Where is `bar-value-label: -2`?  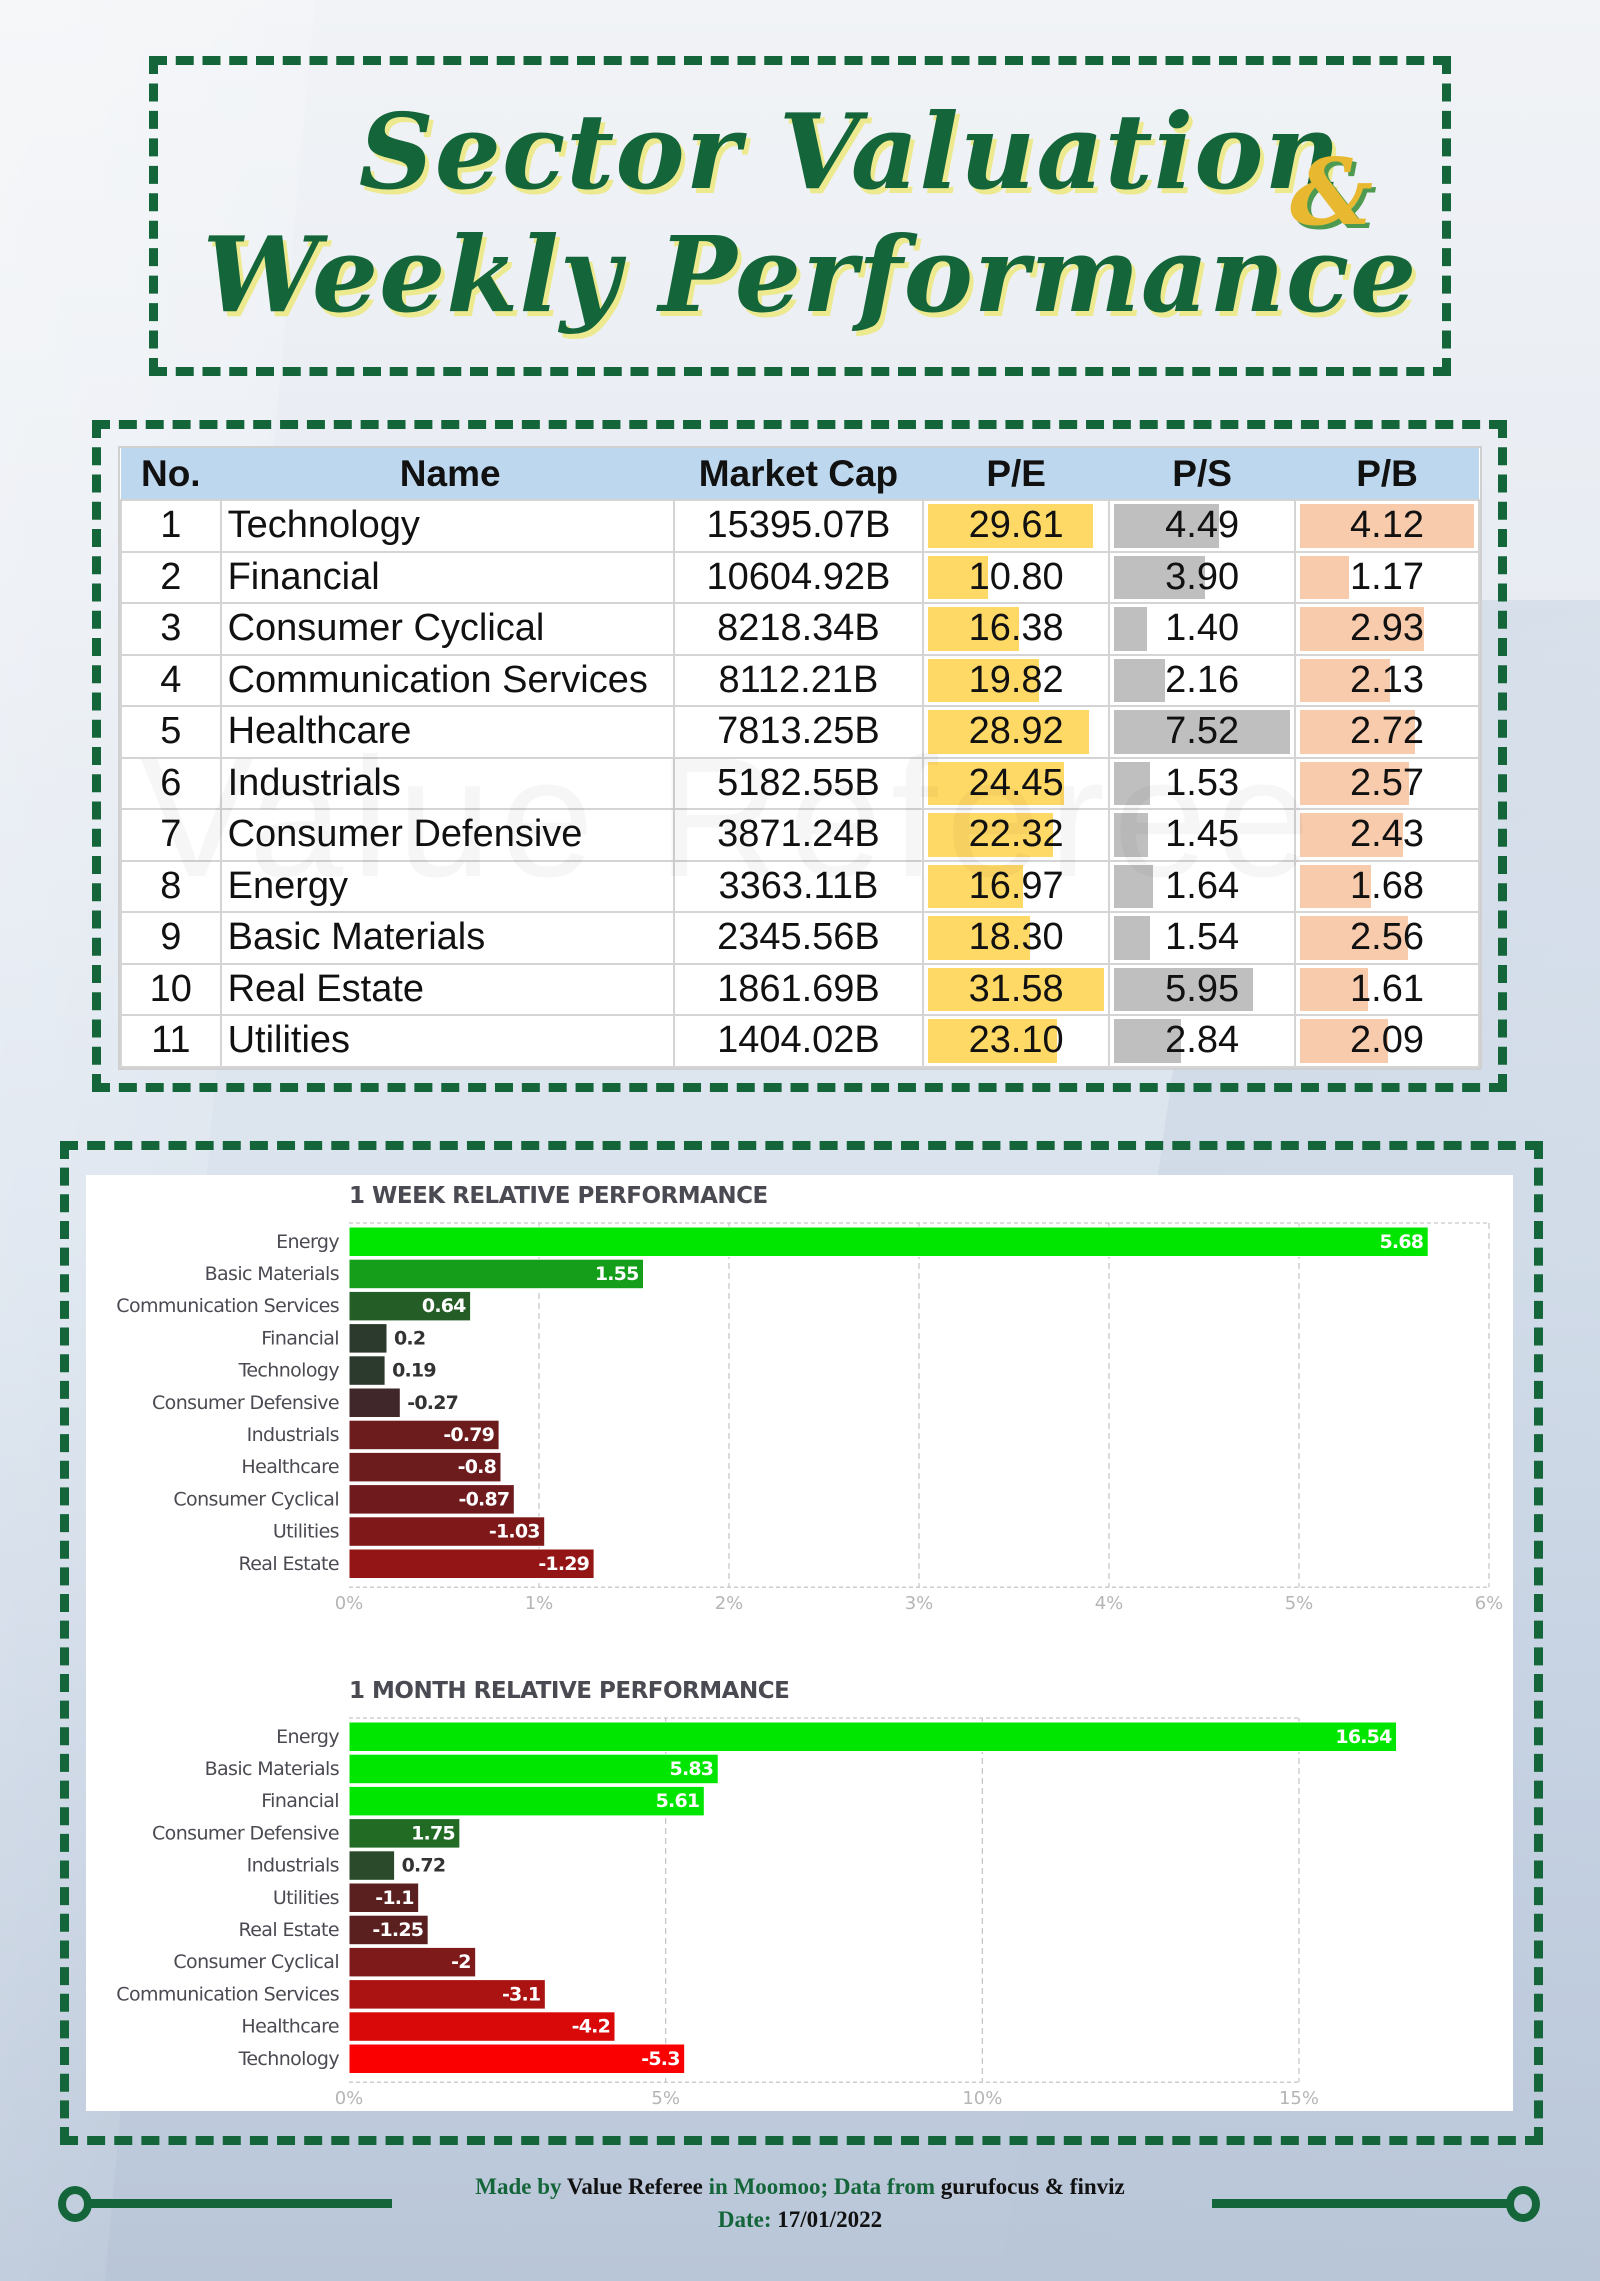
bar-value-label: -2 is located at coordinates (461, 1962).